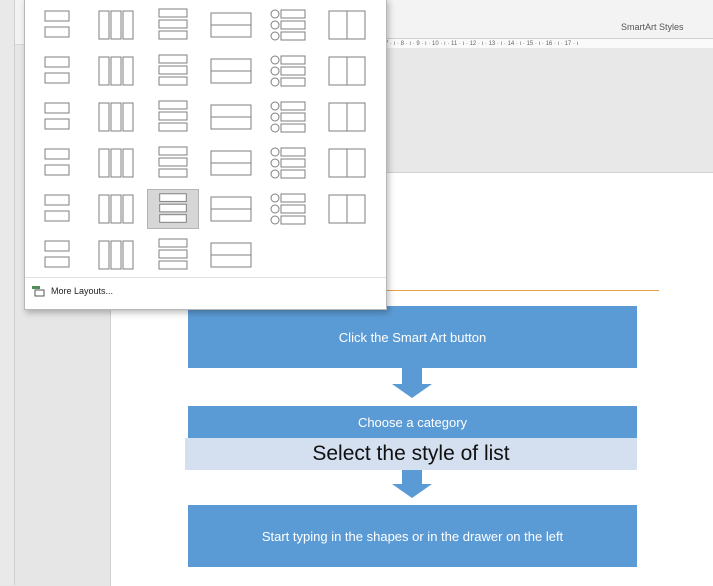  Describe the element at coordinates (7, 292) in the screenshot. I see `vertical-ruler` at that location.